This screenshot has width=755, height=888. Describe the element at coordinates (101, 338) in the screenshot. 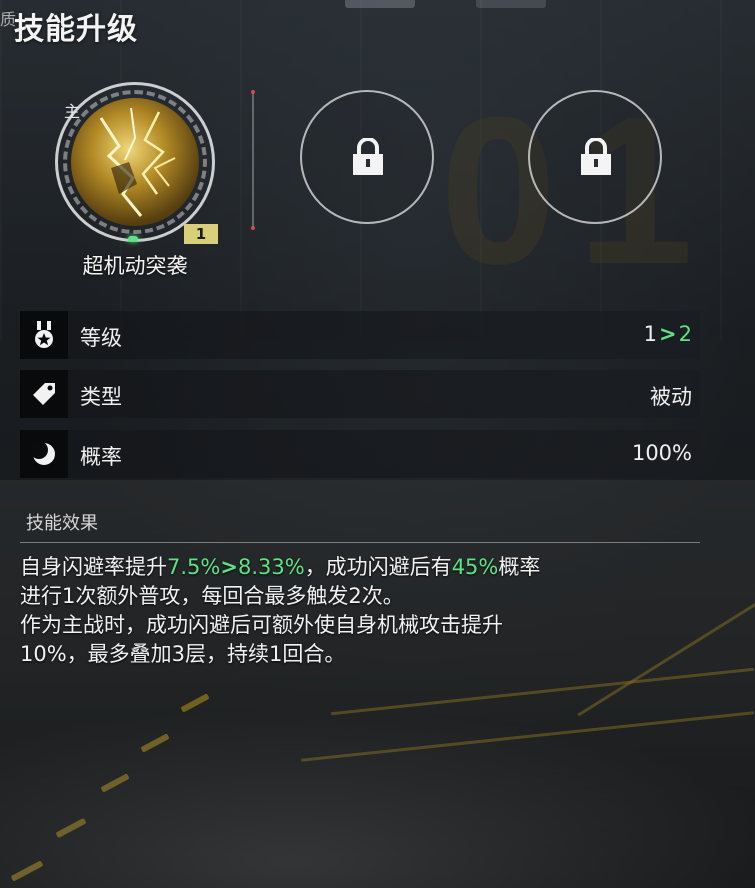

I see `stat-label: 等级` at that location.